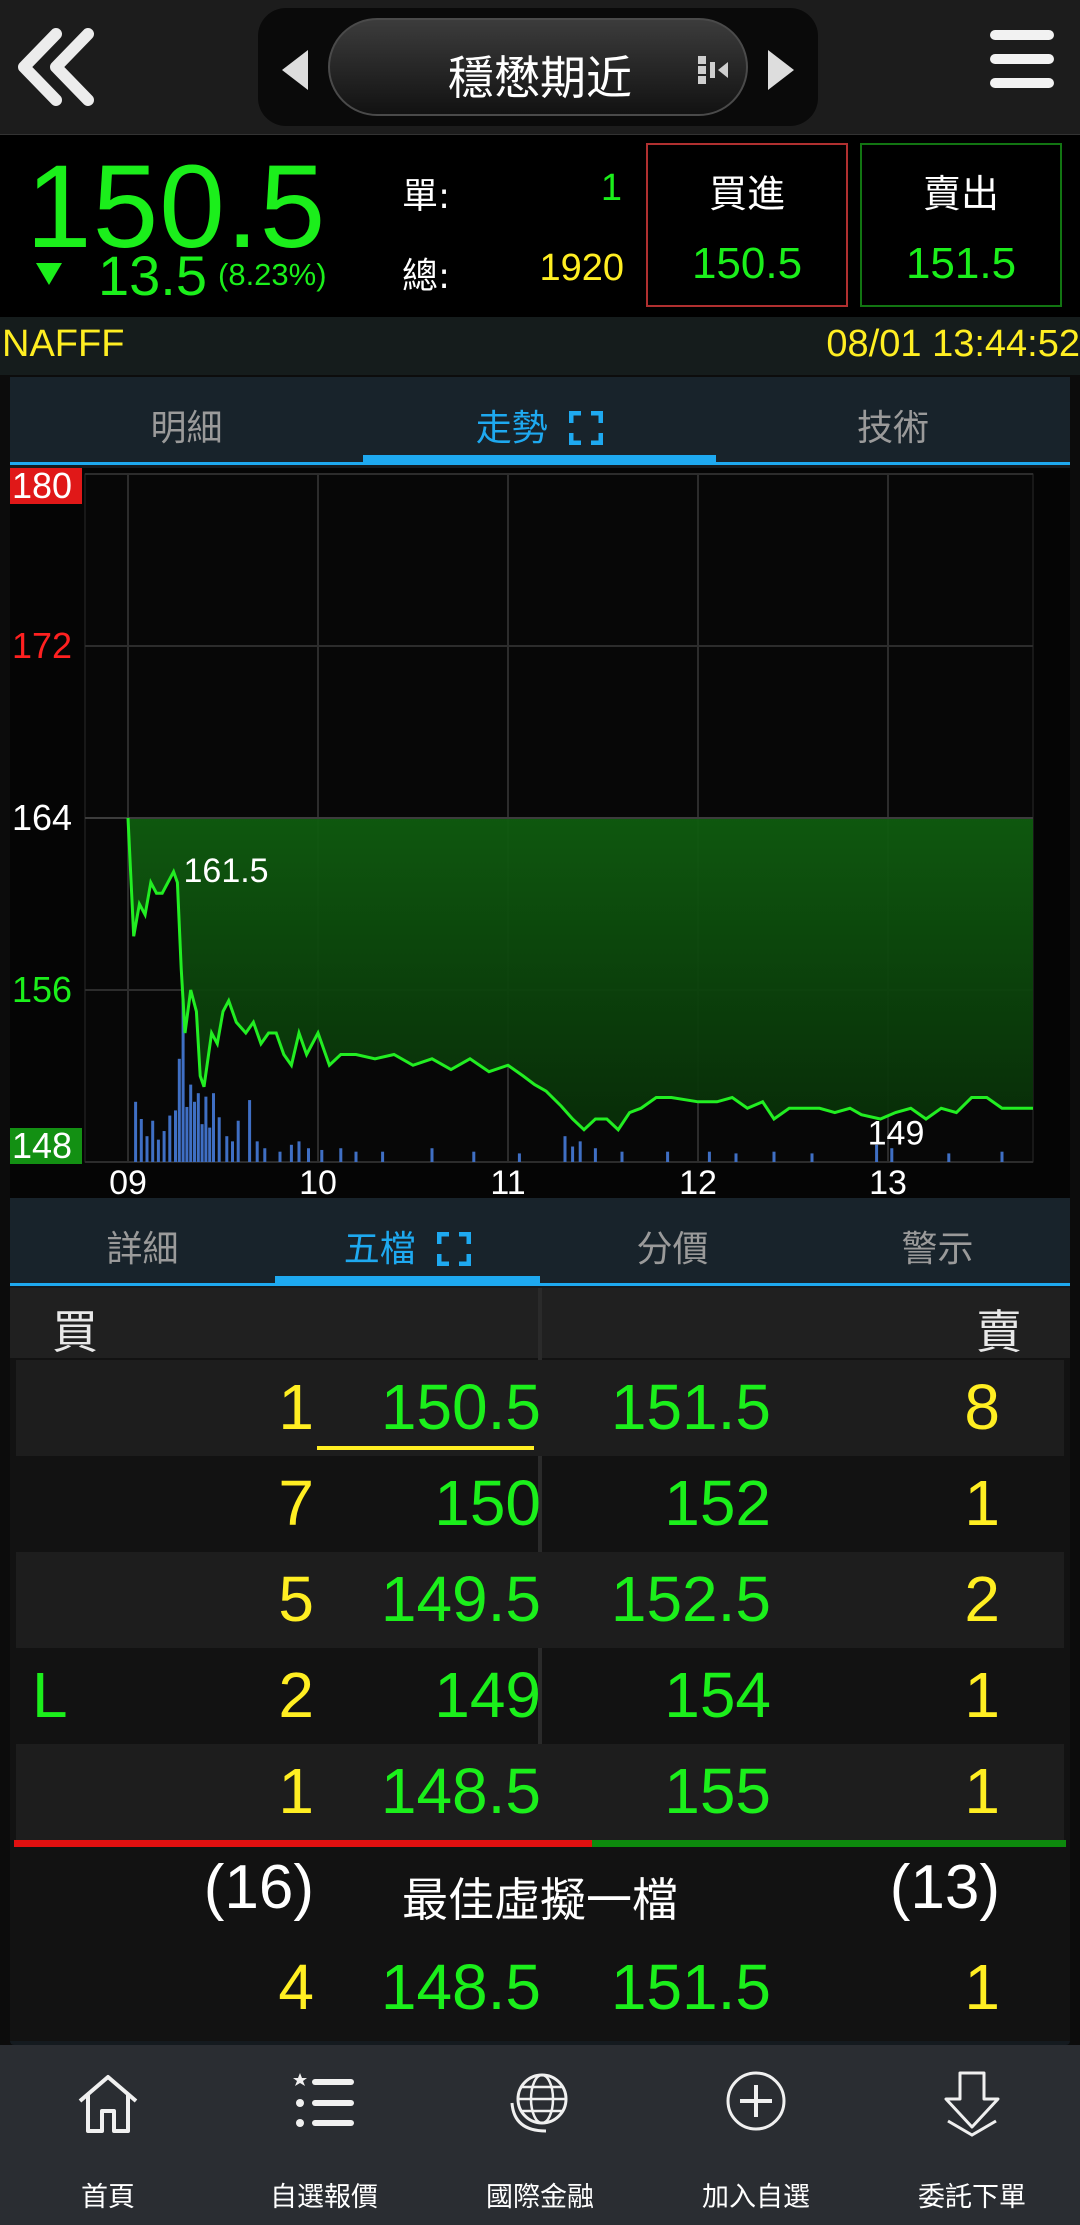  What do you see at coordinates (690, 1987) in the screenshot?
I see `virtual-ask-price: 151.5` at bounding box center [690, 1987].